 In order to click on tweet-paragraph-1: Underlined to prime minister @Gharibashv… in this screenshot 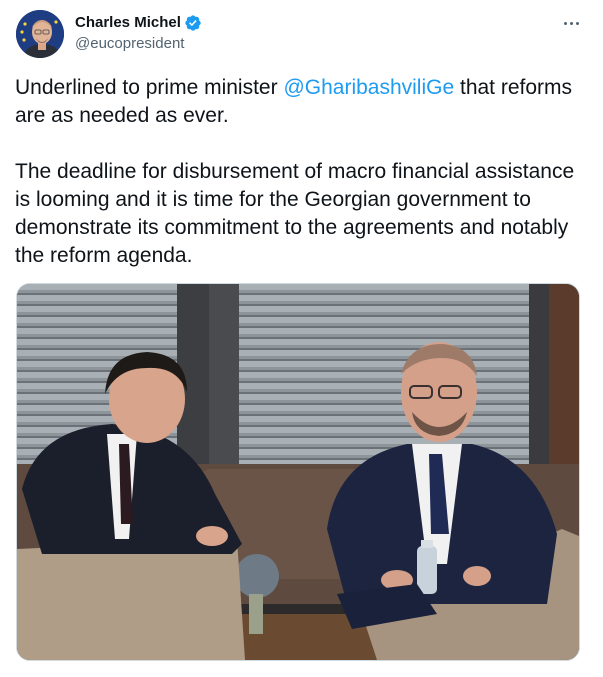, I will do `click(300, 102)`.